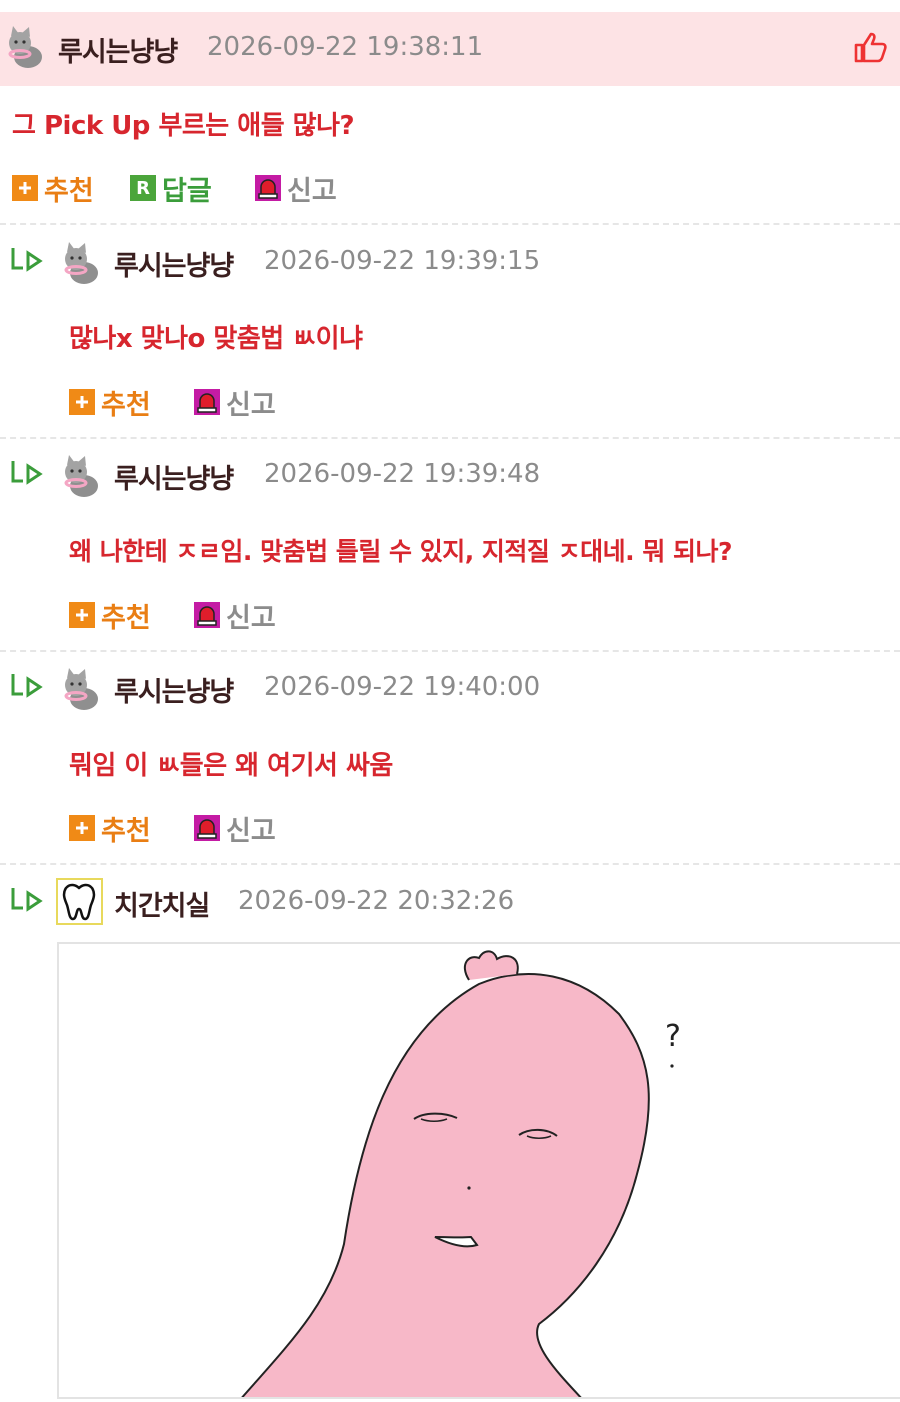  What do you see at coordinates (216, 339) in the screenshot?
I see `comment-text: 많나x 맞나o 맞춤법 ㅄ이냐` at bounding box center [216, 339].